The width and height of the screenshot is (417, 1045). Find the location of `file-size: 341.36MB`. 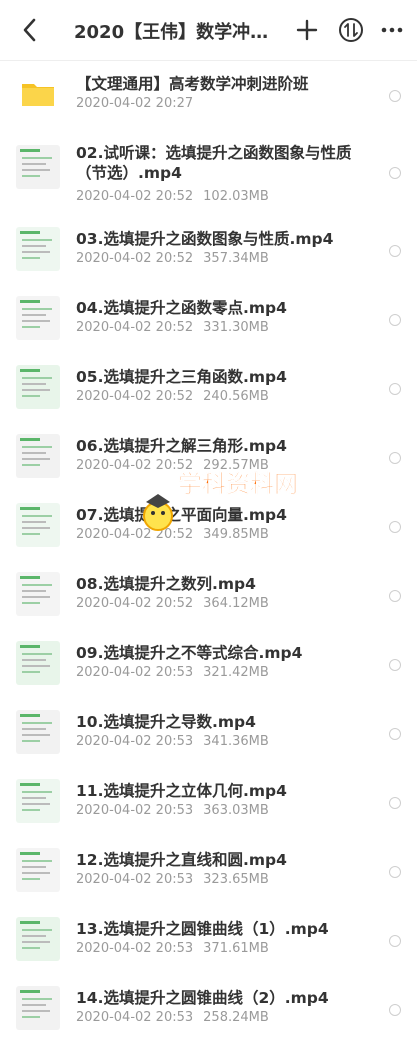

file-size: 341.36MB is located at coordinates (236, 741).